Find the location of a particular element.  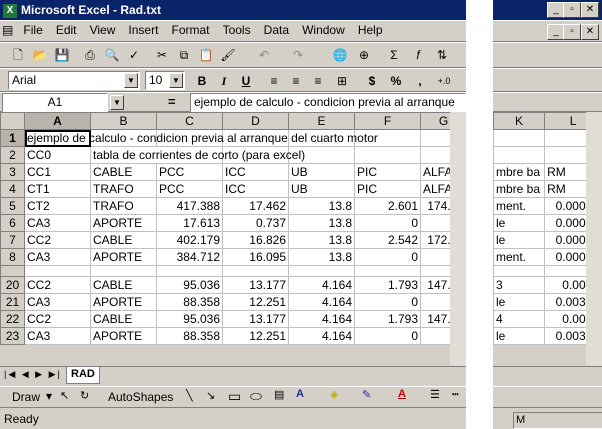

copy-icon: ⧉ is located at coordinates (184, 55).